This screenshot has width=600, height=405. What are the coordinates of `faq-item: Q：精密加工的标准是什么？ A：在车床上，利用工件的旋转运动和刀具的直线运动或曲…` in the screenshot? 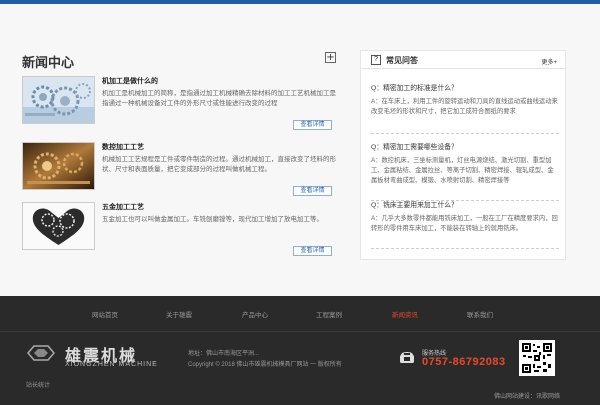 It's located at (465, 109).